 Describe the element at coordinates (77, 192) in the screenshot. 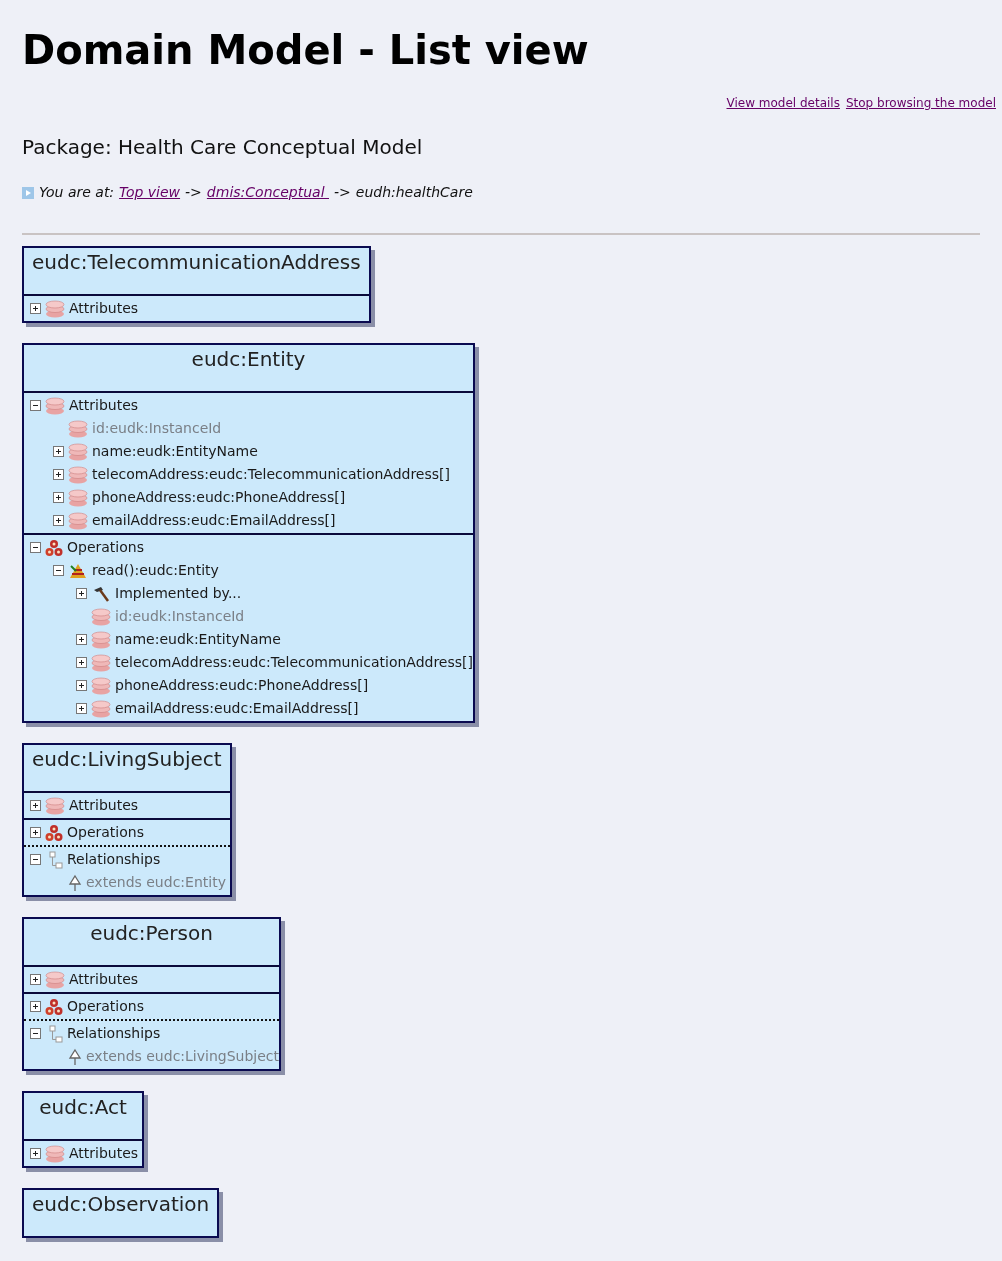

I see `breadcrumb-prefix: You are at:` at that location.